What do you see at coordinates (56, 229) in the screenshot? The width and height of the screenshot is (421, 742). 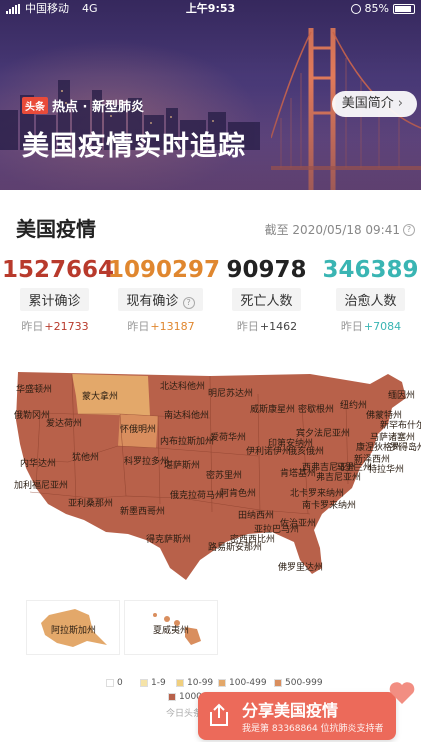 I see `section-title: 美国疫情` at bounding box center [56, 229].